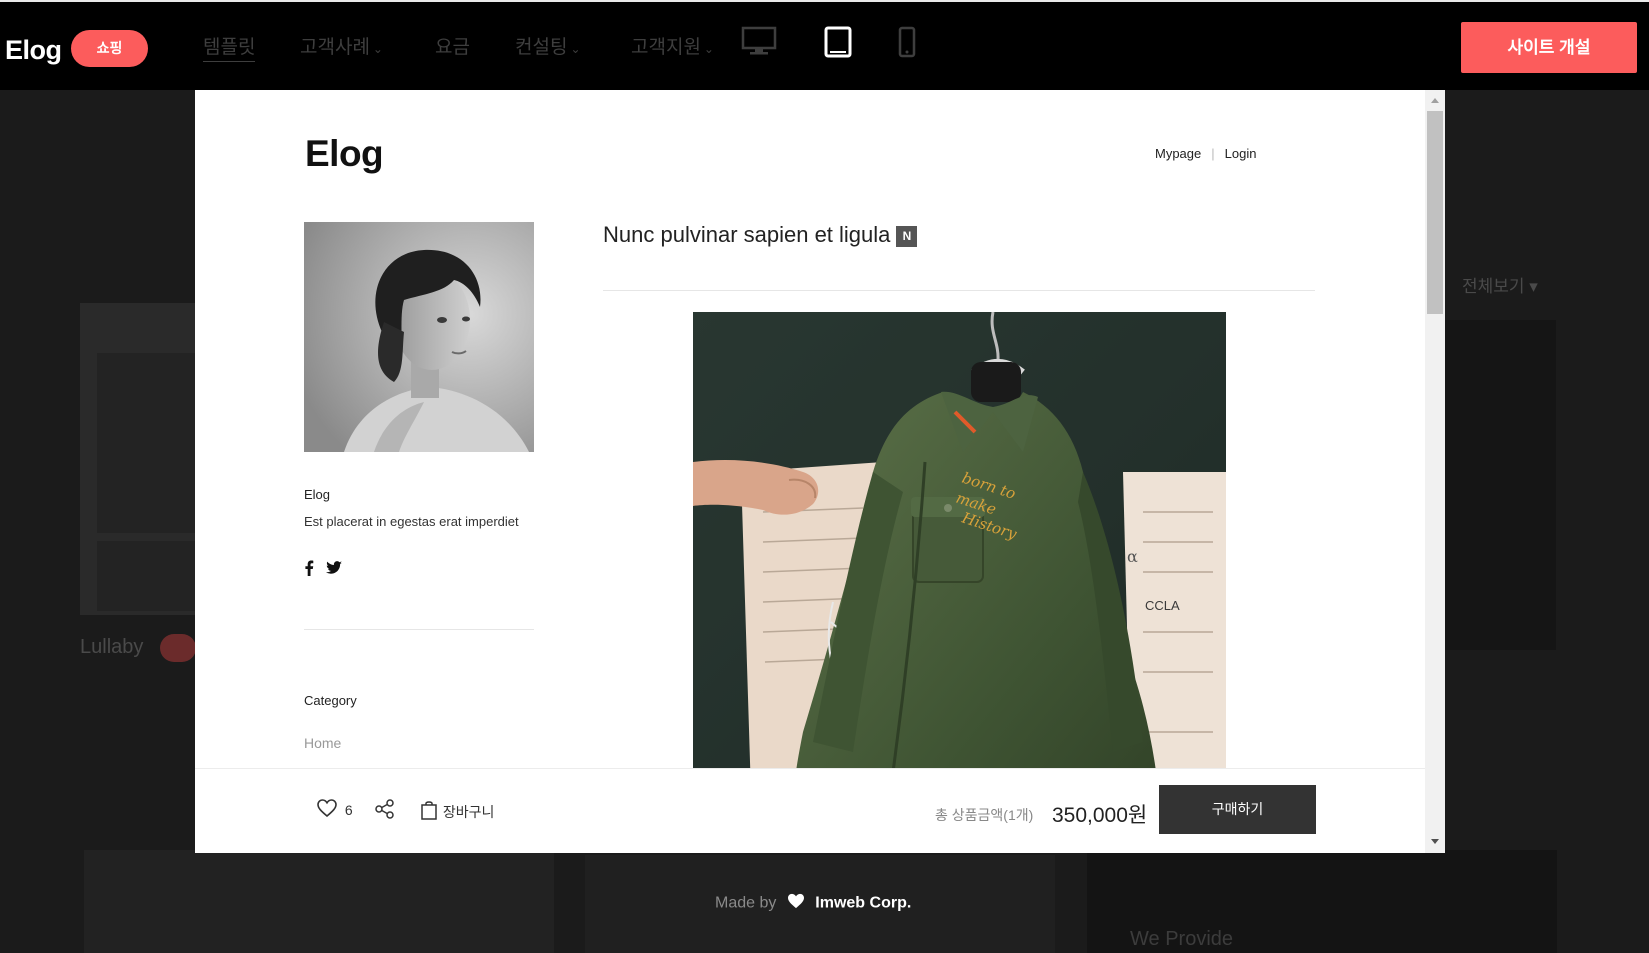 The height and width of the screenshot is (953, 1649). What do you see at coordinates (419, 337) in the screenshot?
I see `profile-photo` at bounding box center [419, 337].